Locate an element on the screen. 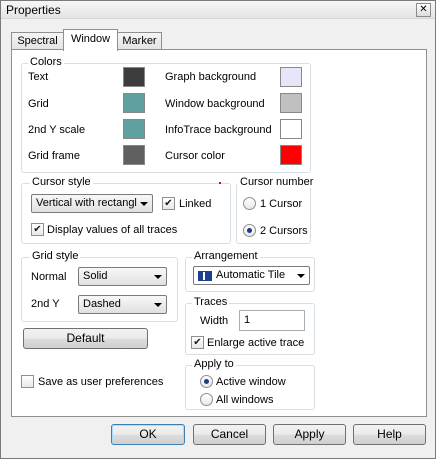 The image size is (436, 459). tab-spectral: Spectral is located at coordinates (37, 41).